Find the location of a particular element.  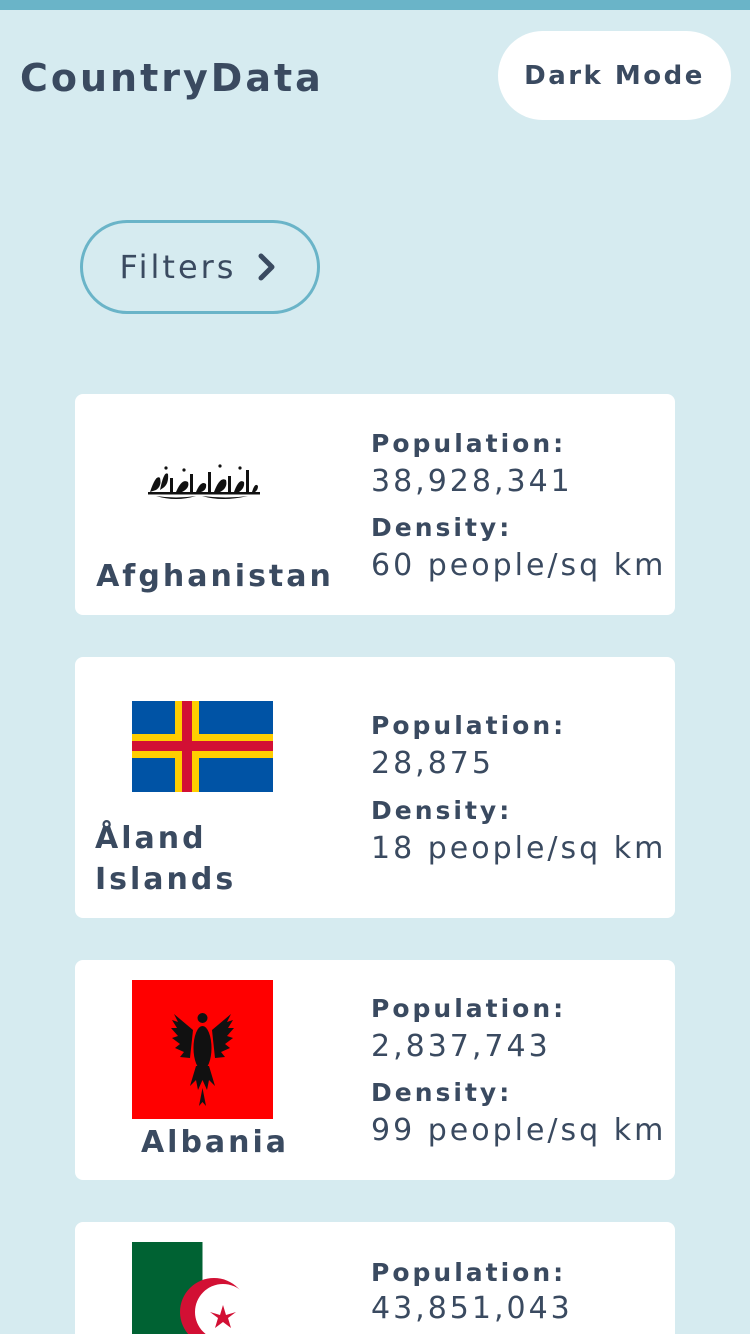

filters-button: Filters is located at coordinates (200, 267).